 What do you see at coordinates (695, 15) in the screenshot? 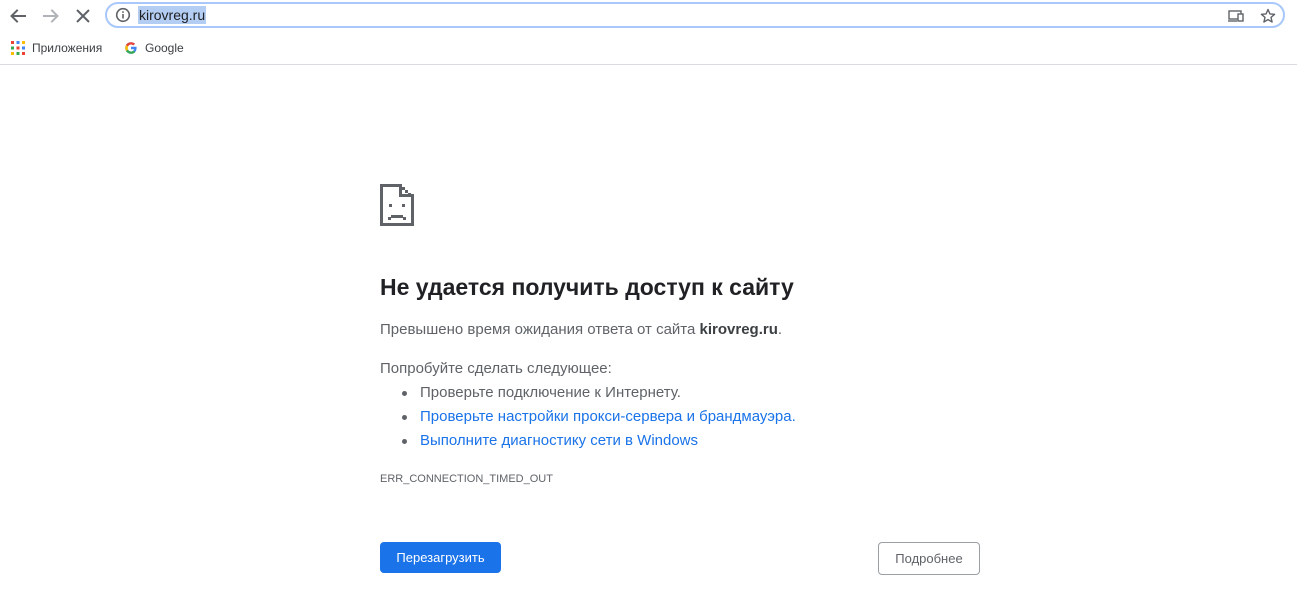
I see `address-bar: kirovreg.ru` at bounding box center [695, 15].